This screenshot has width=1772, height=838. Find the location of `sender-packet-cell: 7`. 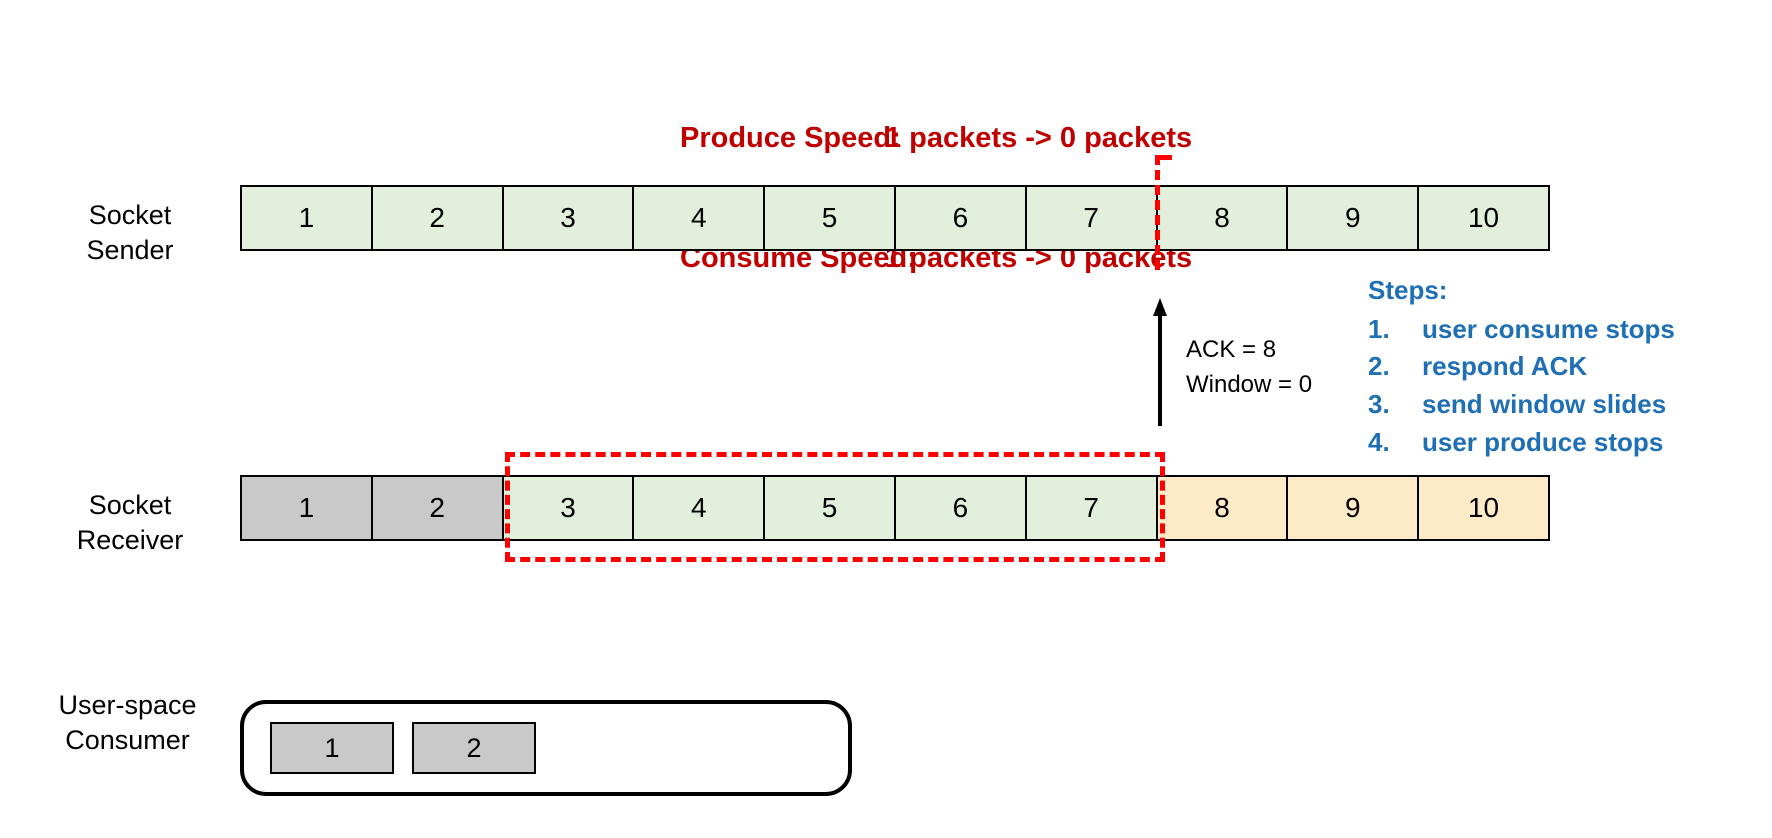

sender-packet-cell: 7 is located at coordinates (1092, 218).